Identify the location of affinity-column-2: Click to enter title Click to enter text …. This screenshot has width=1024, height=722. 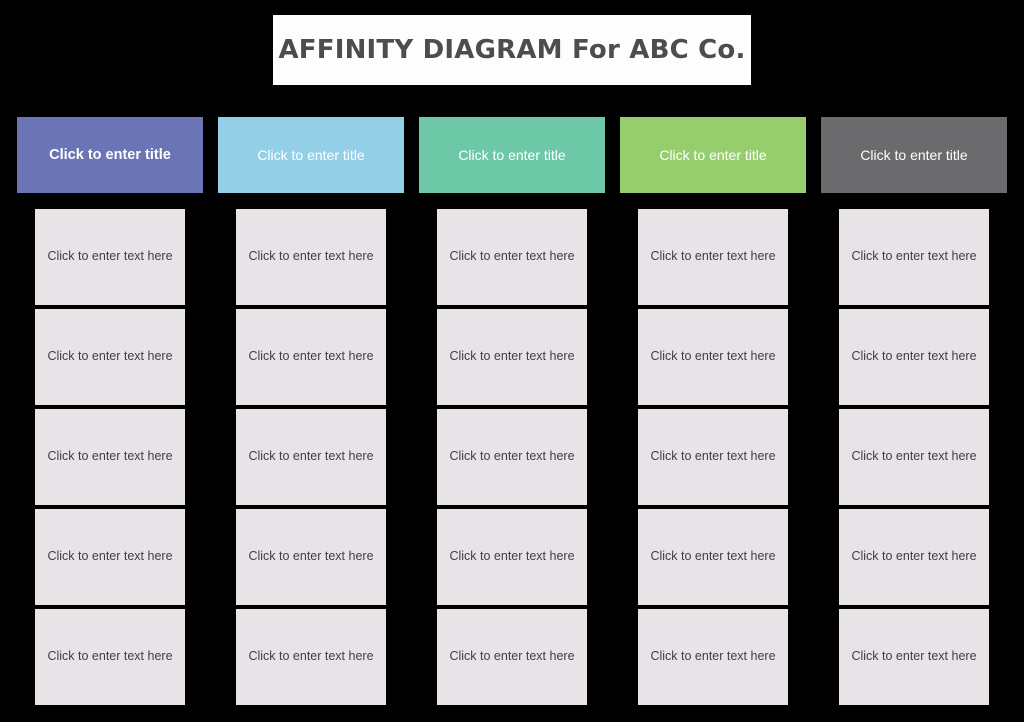
(311, 411).